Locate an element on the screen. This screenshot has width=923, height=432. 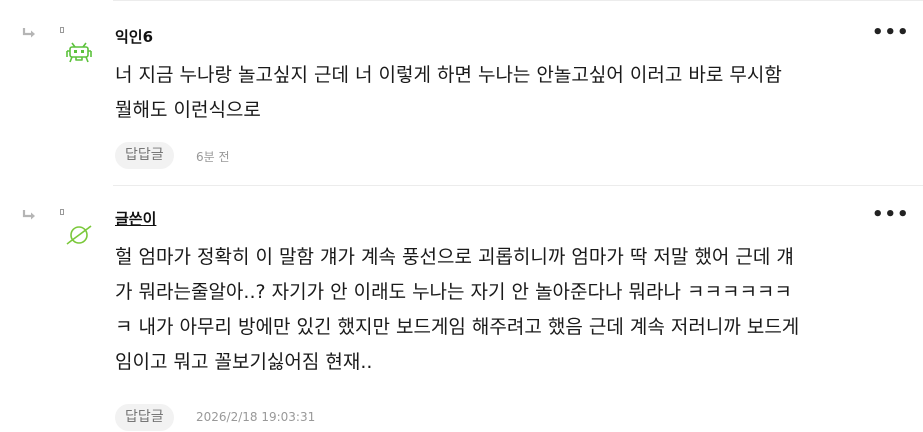
comment-author: 글쓴이 is located at coordinates (135, 218).